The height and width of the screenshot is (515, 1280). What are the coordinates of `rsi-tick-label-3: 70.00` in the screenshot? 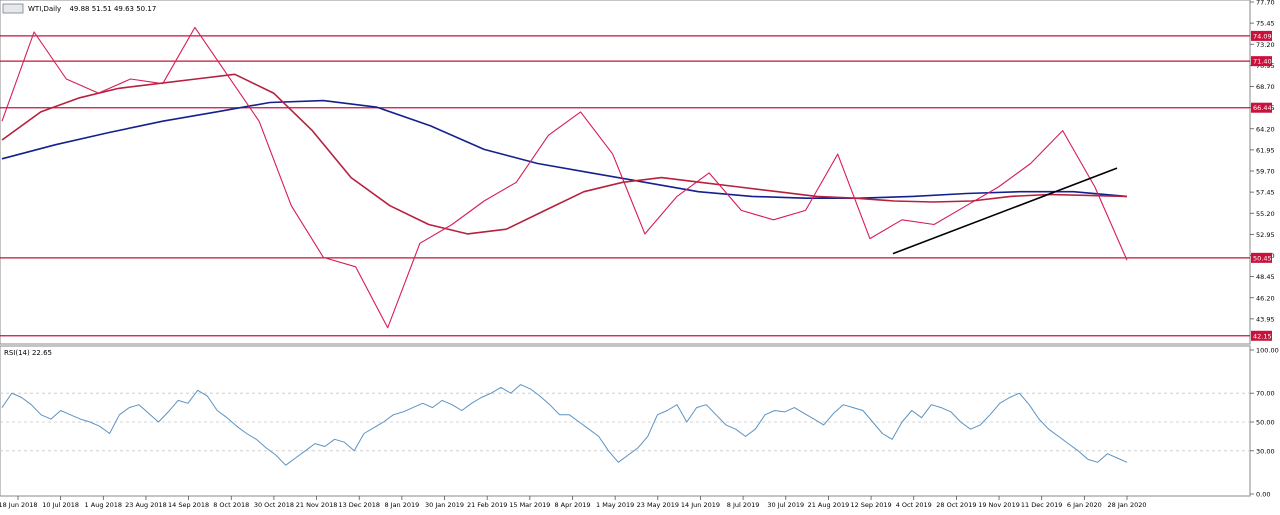 It's located at (1265, 394).